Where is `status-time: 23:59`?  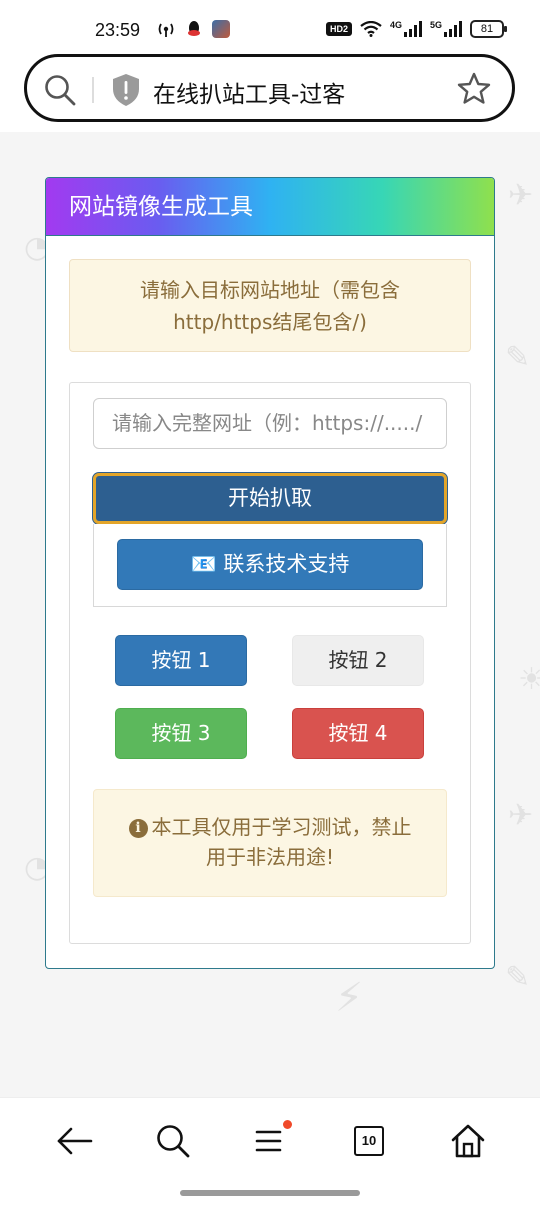 status-time: 23:59 is located at coordinates (118, 30).